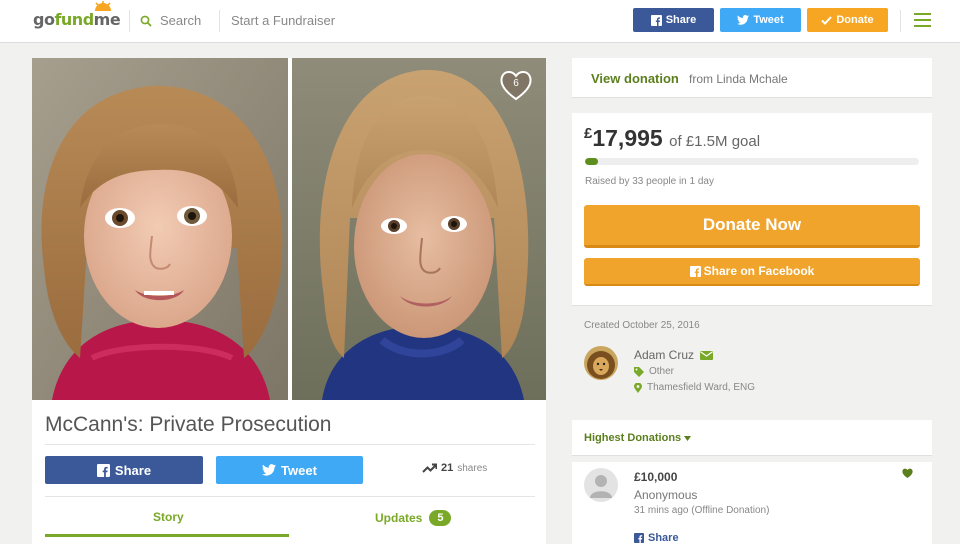 The width and height of the screenshot is (960, 544). I want to click on user-icon, so click(601, 486).